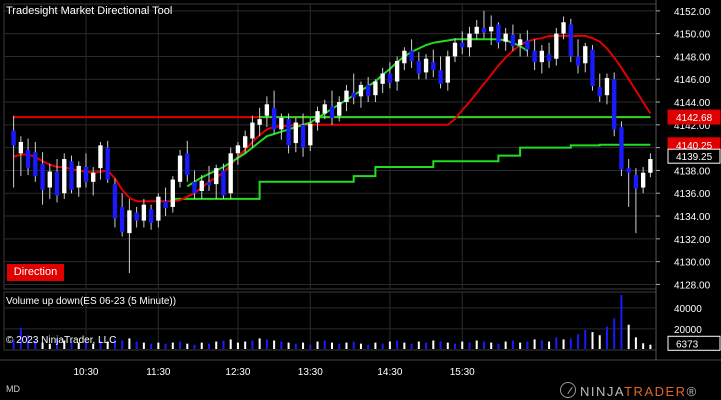 The image size is (721, 400). What do you see at coordinates (692, 285) in the screenshot?
I see `price-tick-label: 4128.00` at bounding box center [692, 285].